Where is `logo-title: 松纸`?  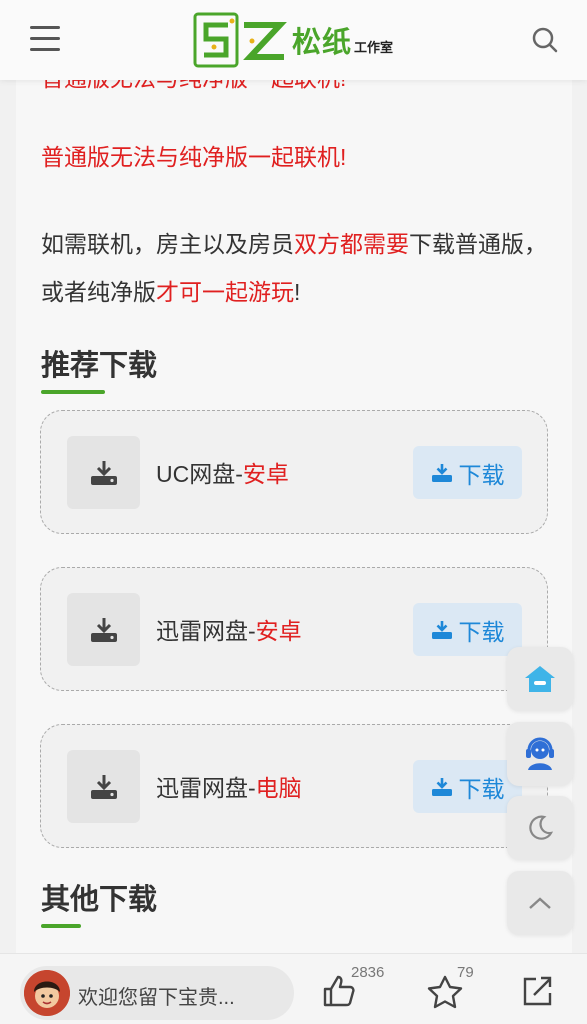
logo-title: 松纸 is located at coordinates (322, 43).